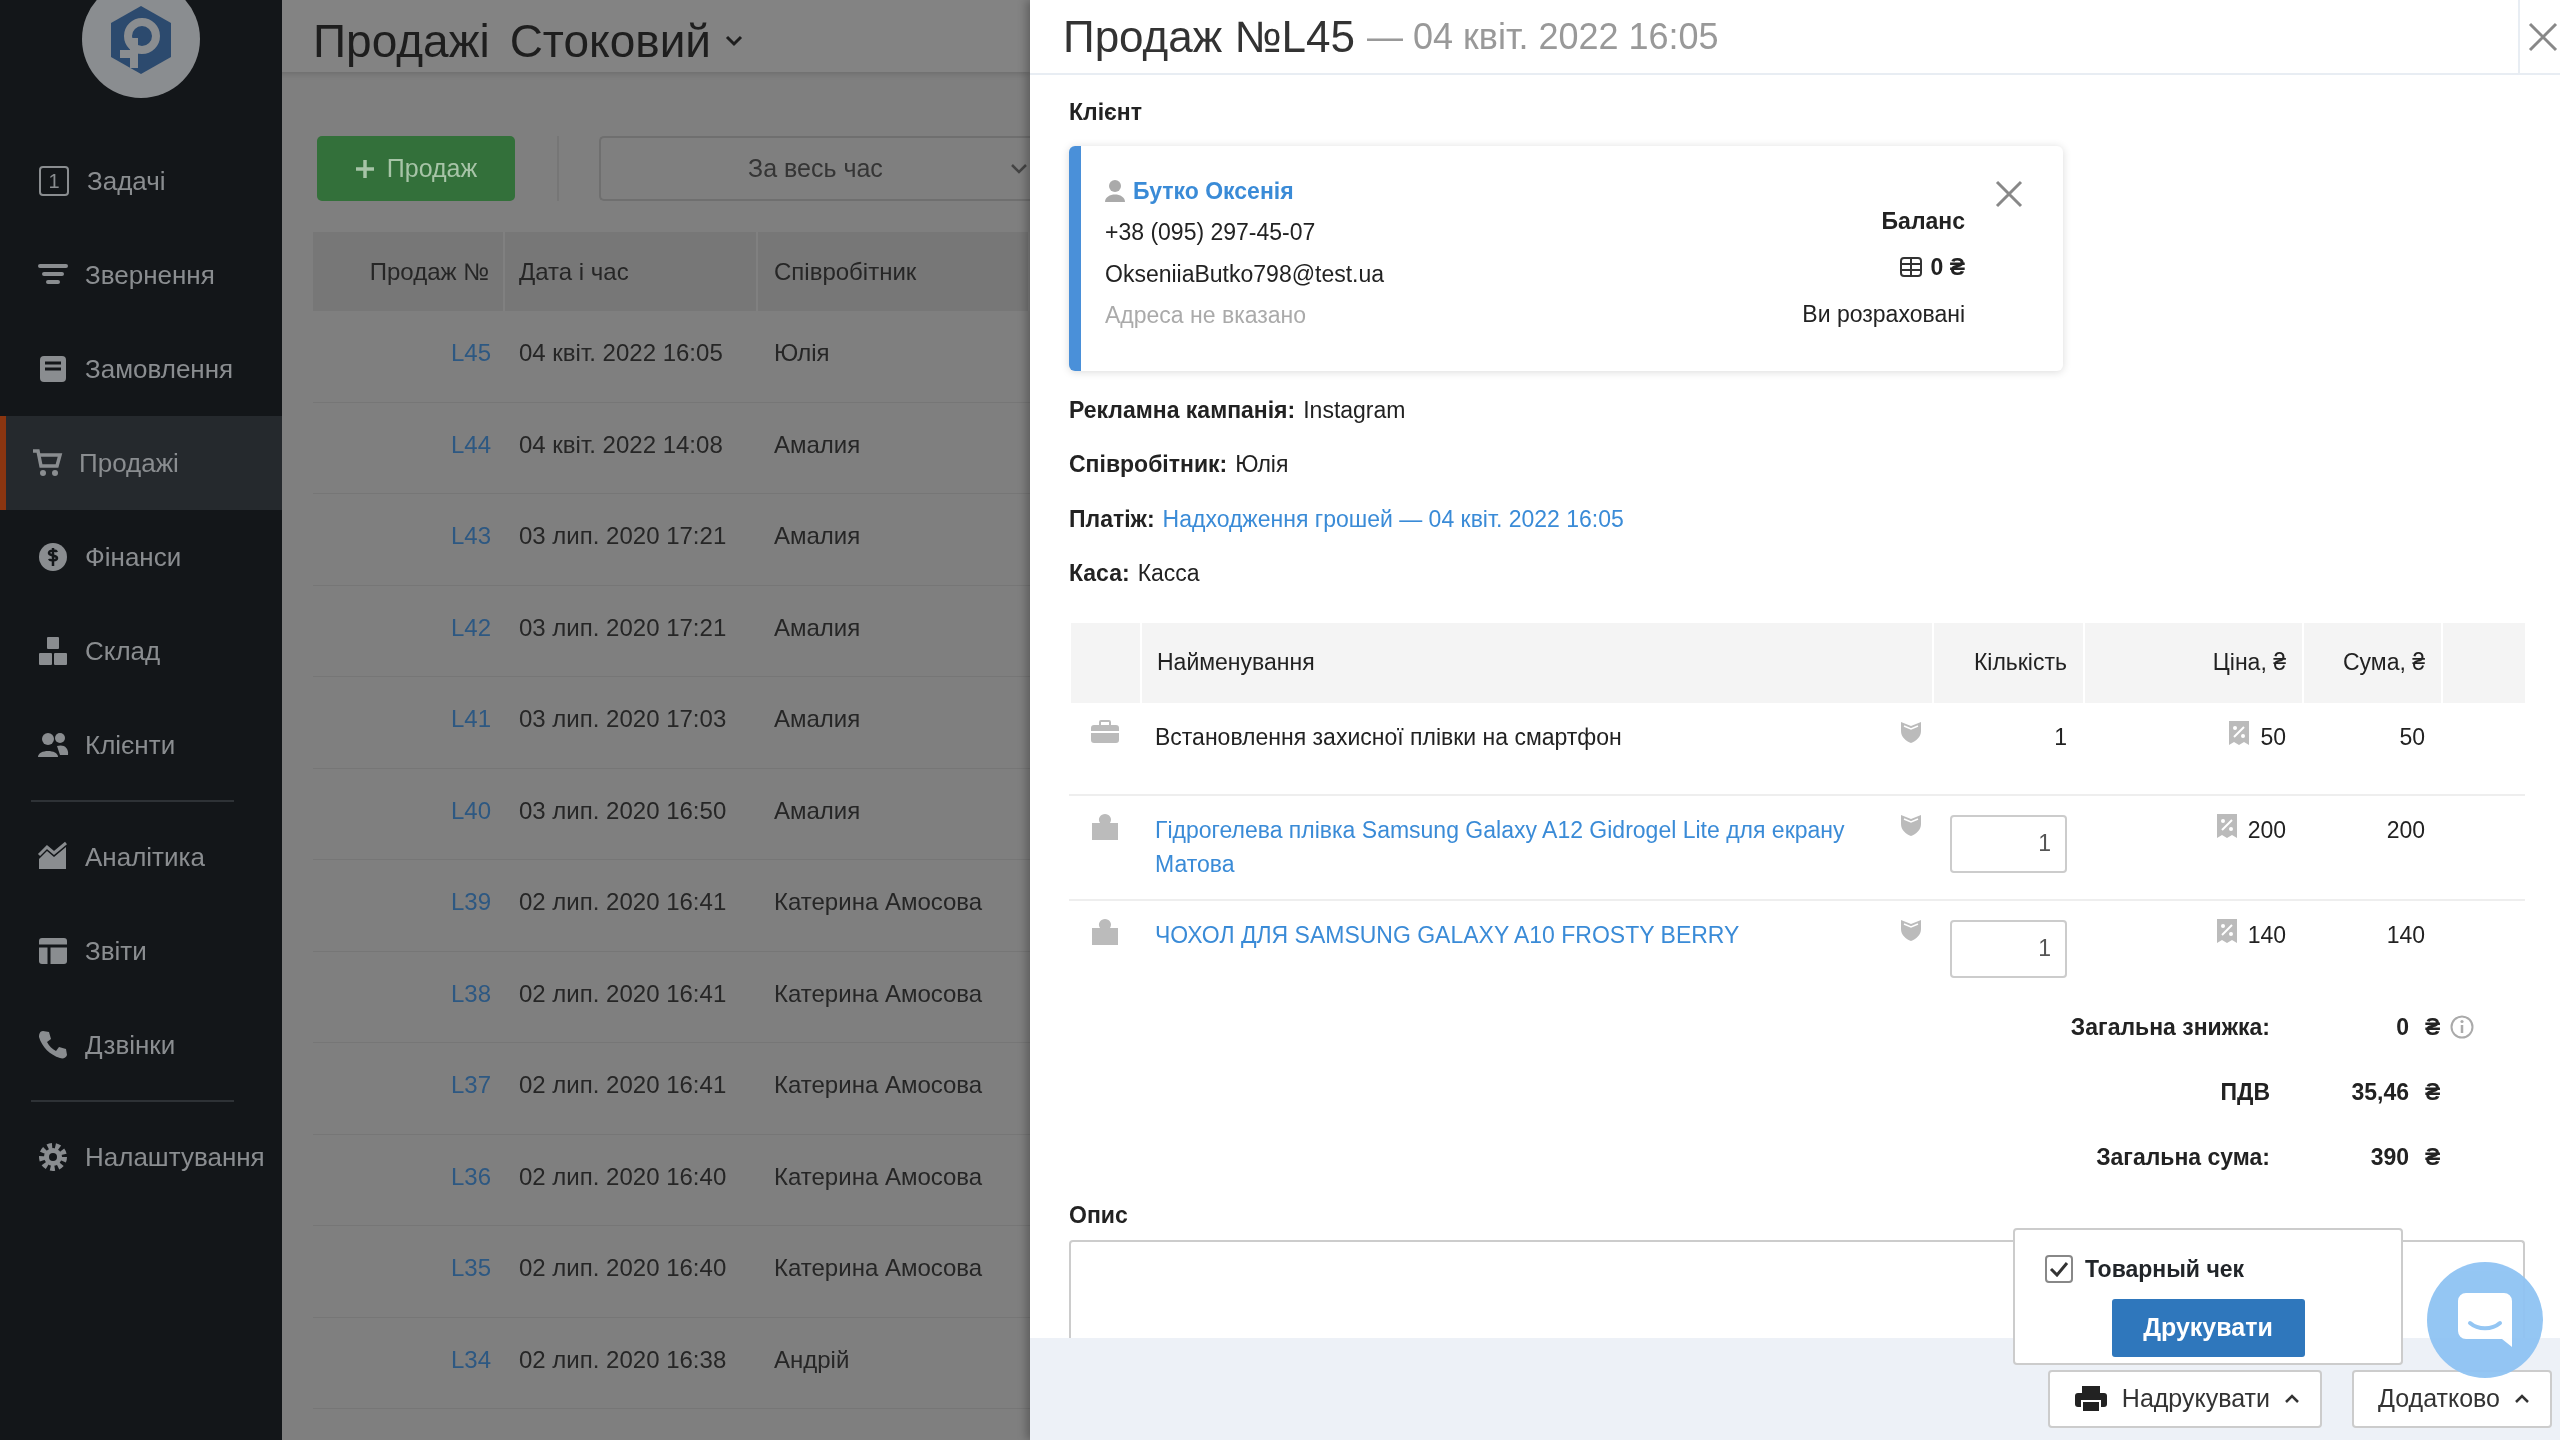  I want to click on sidebar-label: Налаштування, so click(175, 1157).